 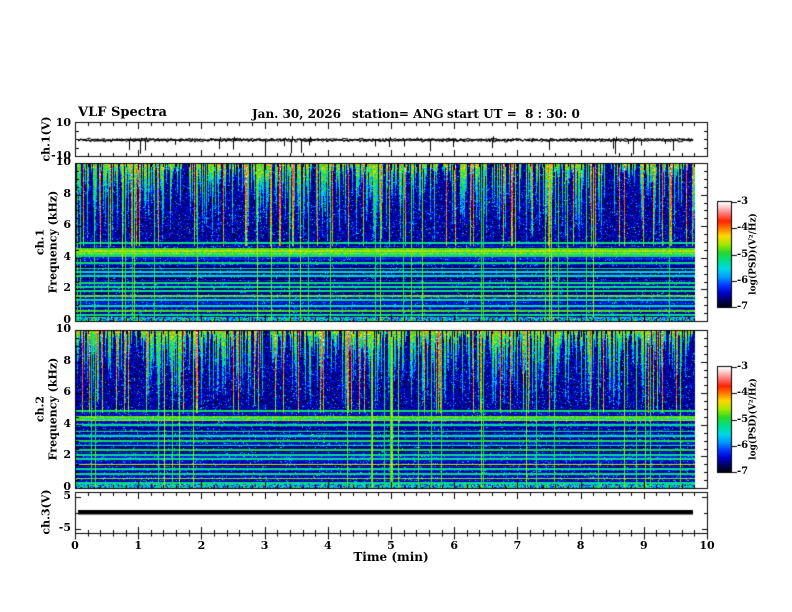 What do you see at coordinates (517, 545) in the screenshot?
I see `x-tick-label: 7` at bounding box center [517, 545].